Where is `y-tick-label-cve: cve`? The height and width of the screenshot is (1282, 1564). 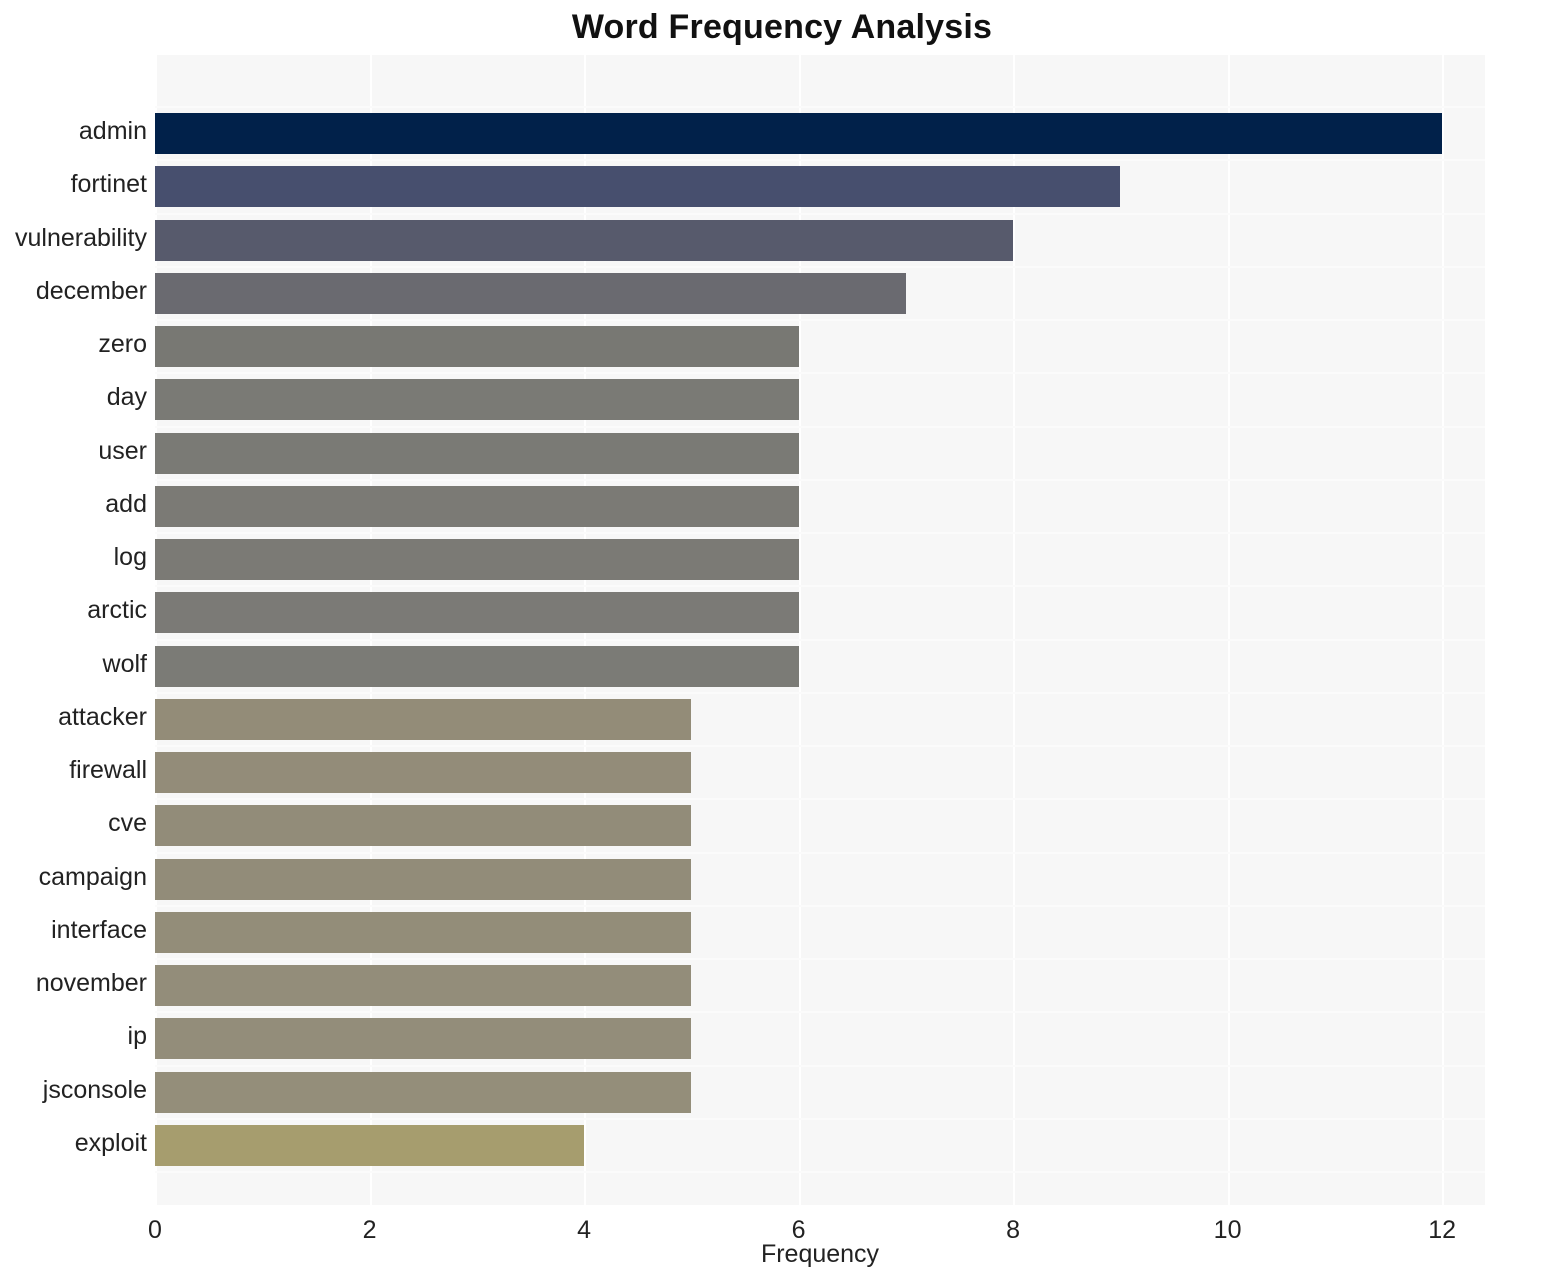 y-tick-label-cve: cve is located at coordinates (127, 823).